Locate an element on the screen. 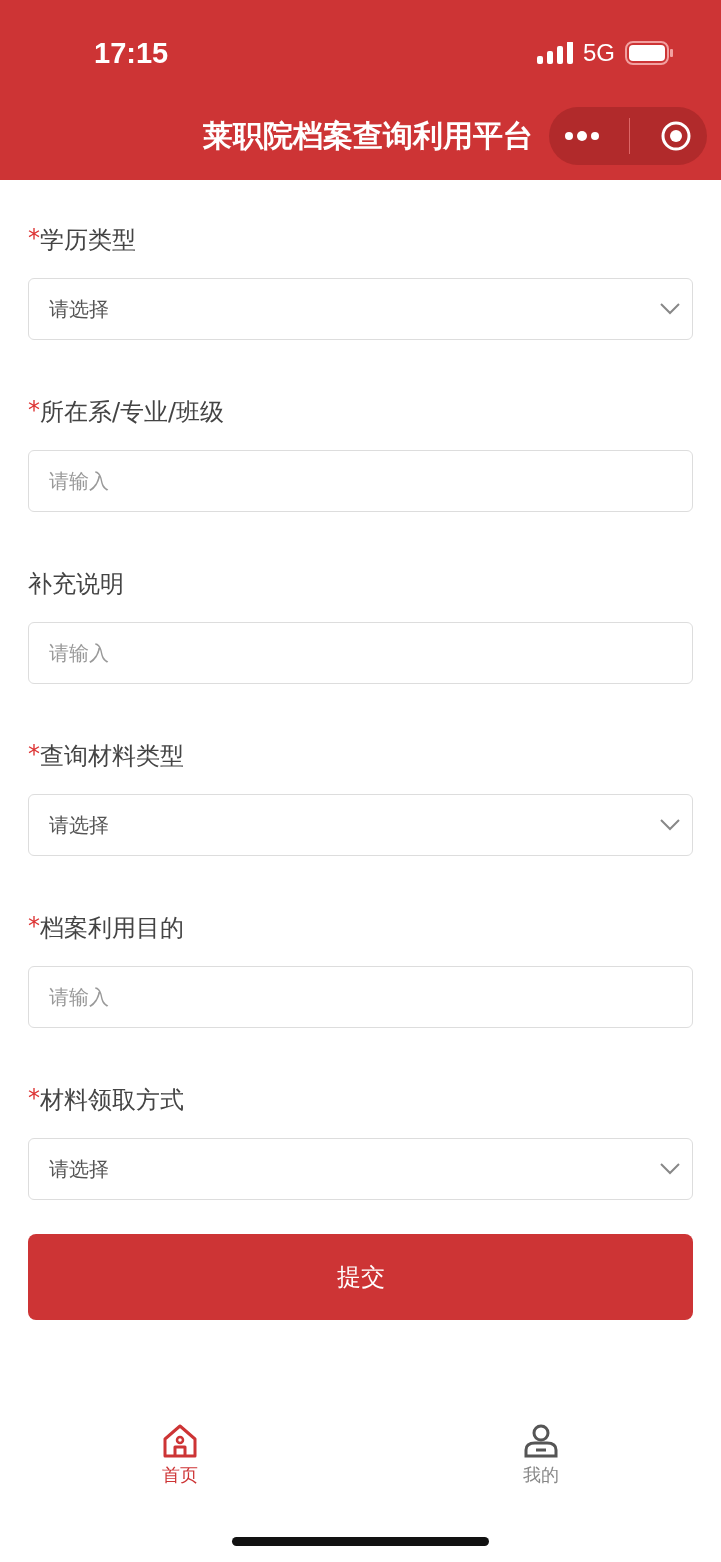  field-label: 材料领取方式 is located at coordinates (112, 1100).